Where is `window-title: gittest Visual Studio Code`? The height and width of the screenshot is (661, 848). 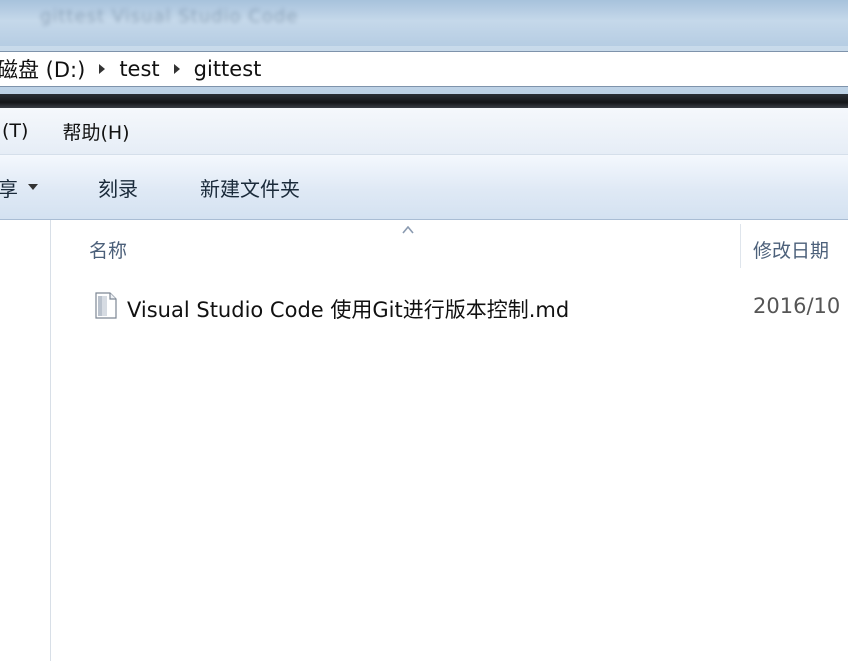
window-title: gittest Visual Studio Code is located at coordinates (169, 16).